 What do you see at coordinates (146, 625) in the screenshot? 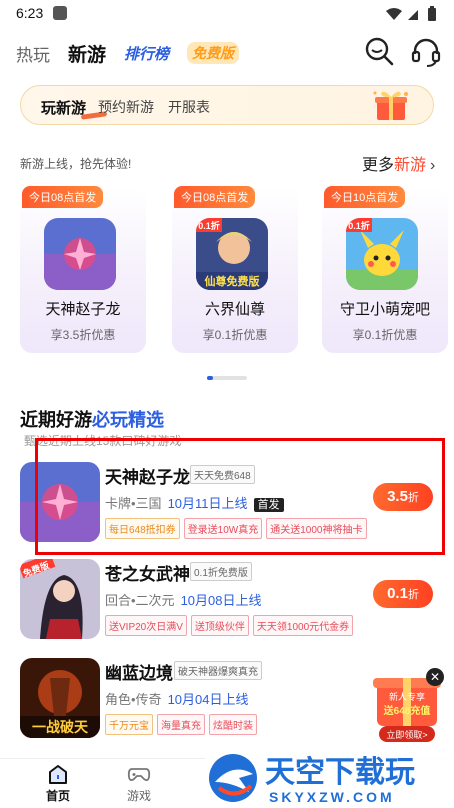
I see `tag: 送VIP20次日满V` at bounding box center [146, 625].